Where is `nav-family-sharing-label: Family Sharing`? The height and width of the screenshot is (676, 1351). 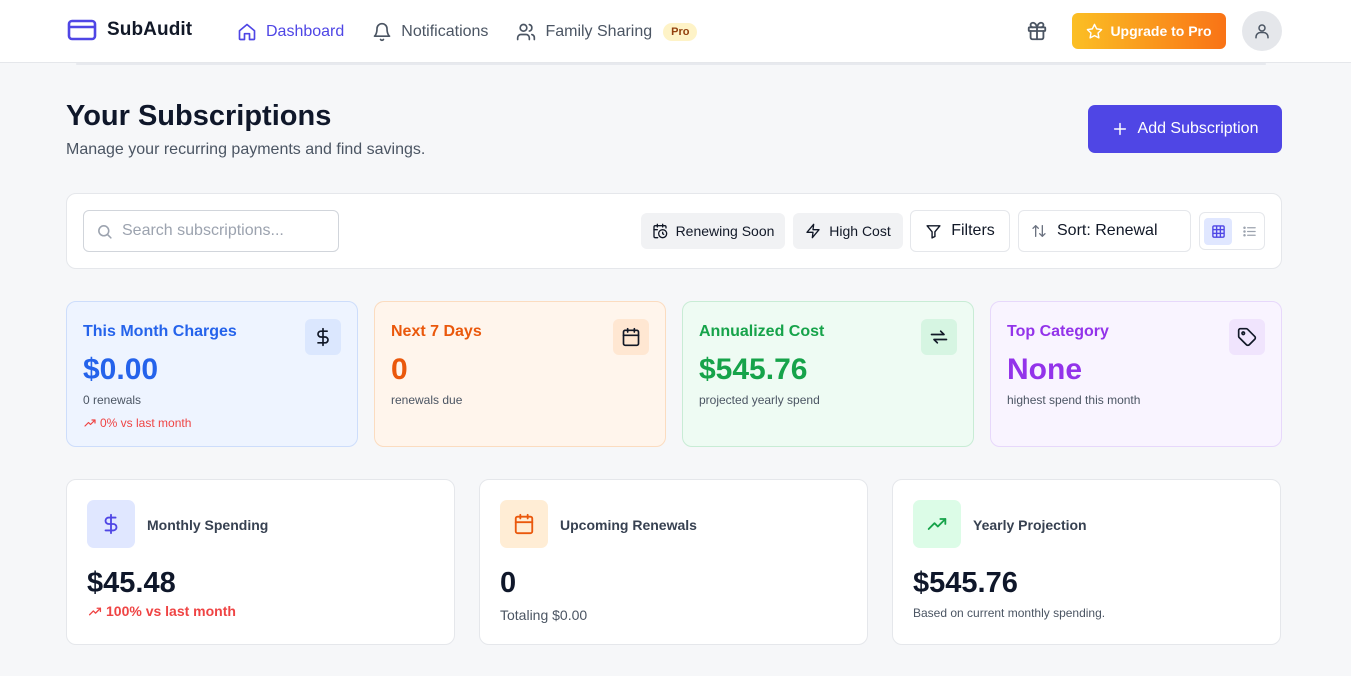
nav-family-sharing-label: Family Sharing is located at coordinates (599, 31).